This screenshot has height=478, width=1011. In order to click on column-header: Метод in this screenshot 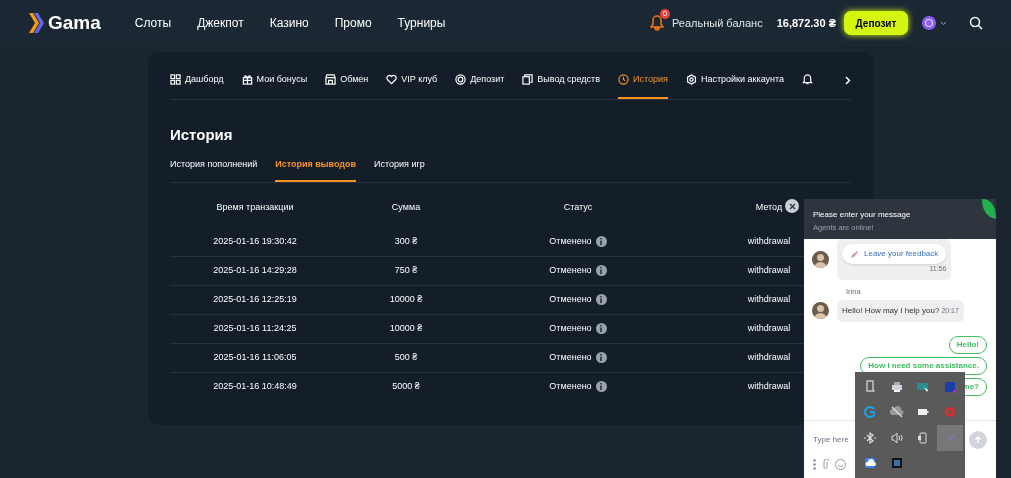, I will do `click(769, 207)`.